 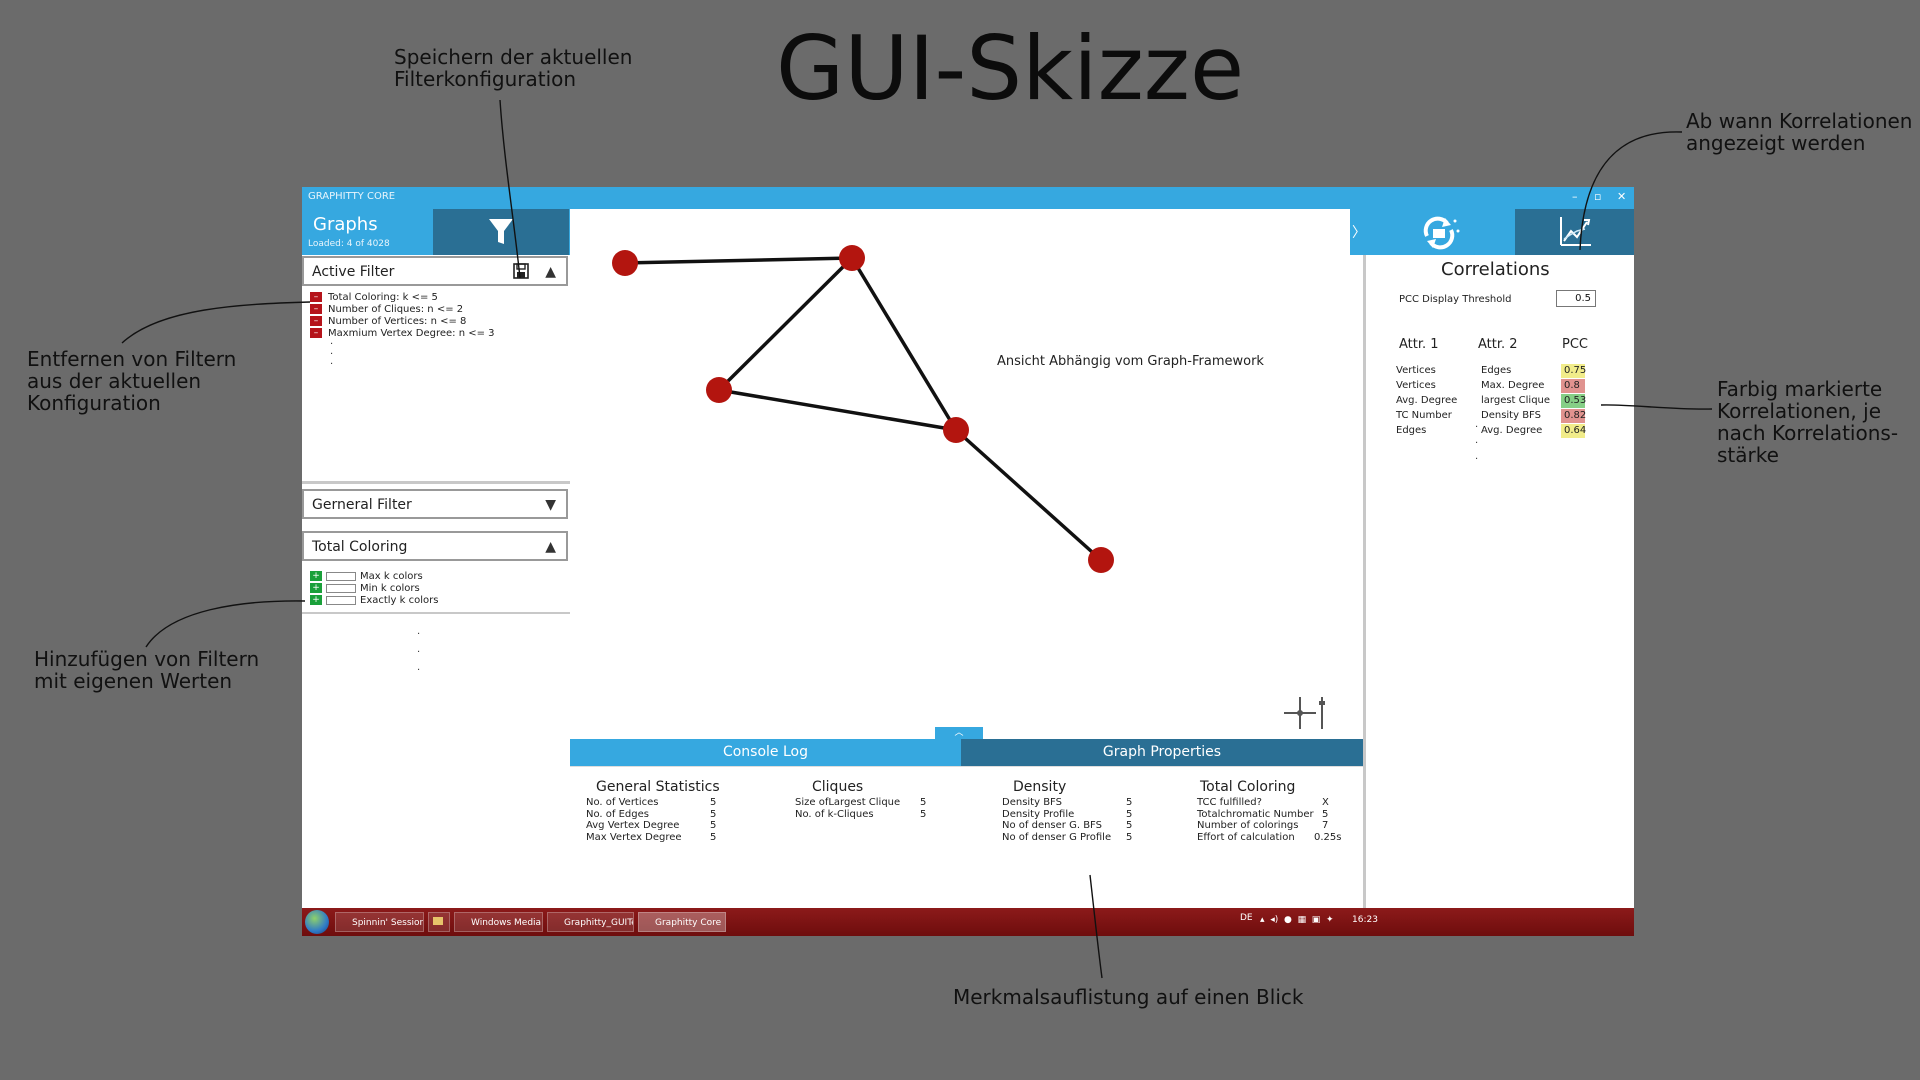 I want to click on column-header-pcc: PCC, so click(x=1575, y=344).